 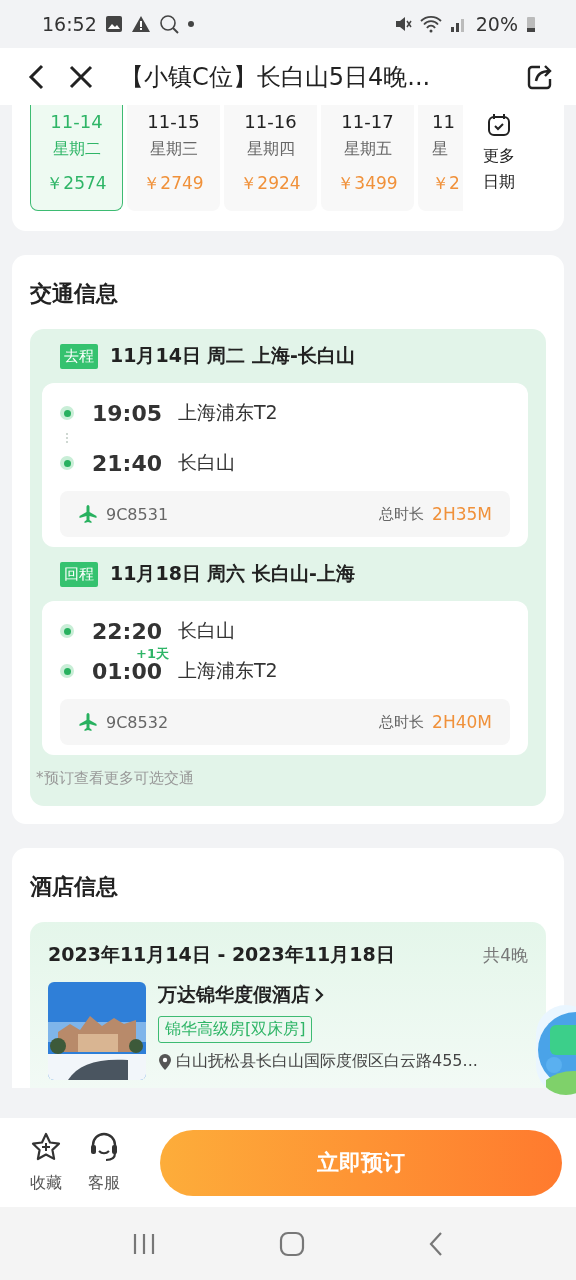 I want to click on share-icon, so click(x=540, y=76).